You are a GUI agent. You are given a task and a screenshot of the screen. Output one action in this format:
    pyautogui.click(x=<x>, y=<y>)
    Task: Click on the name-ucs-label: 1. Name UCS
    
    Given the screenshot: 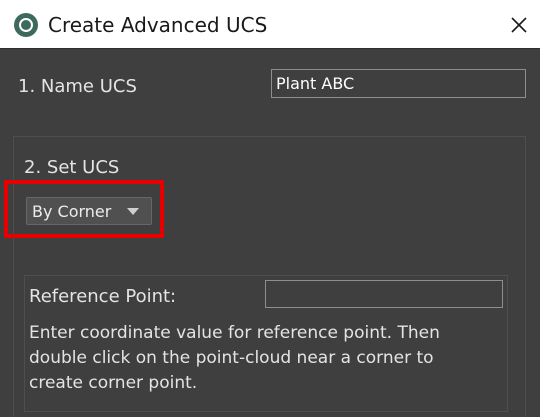 What is the action you would take?
    pyautogui.click(x=77, y=86)
    